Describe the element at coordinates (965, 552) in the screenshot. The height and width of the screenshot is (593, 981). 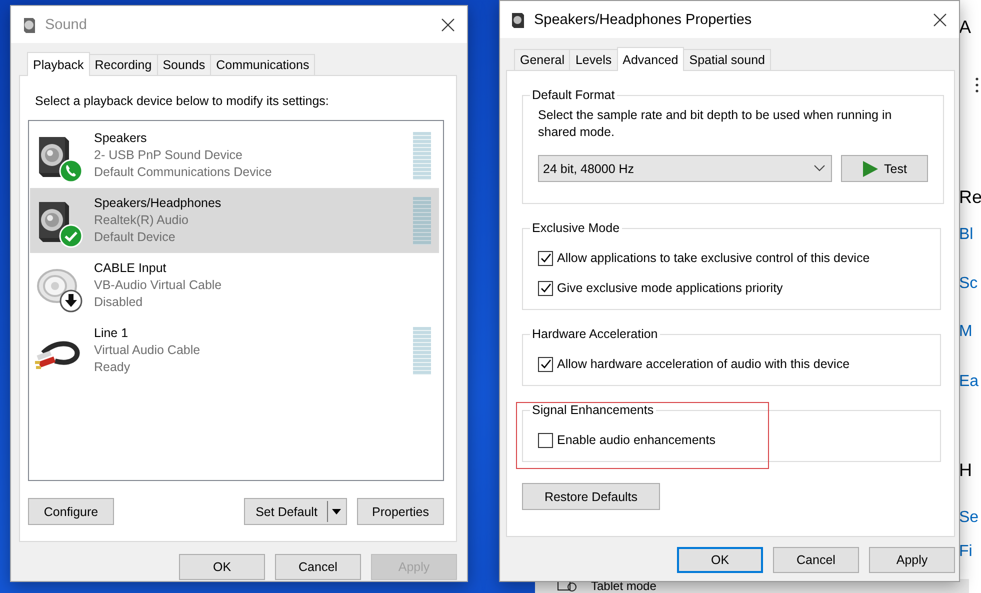
I see `settings-link: Fi` at that location.